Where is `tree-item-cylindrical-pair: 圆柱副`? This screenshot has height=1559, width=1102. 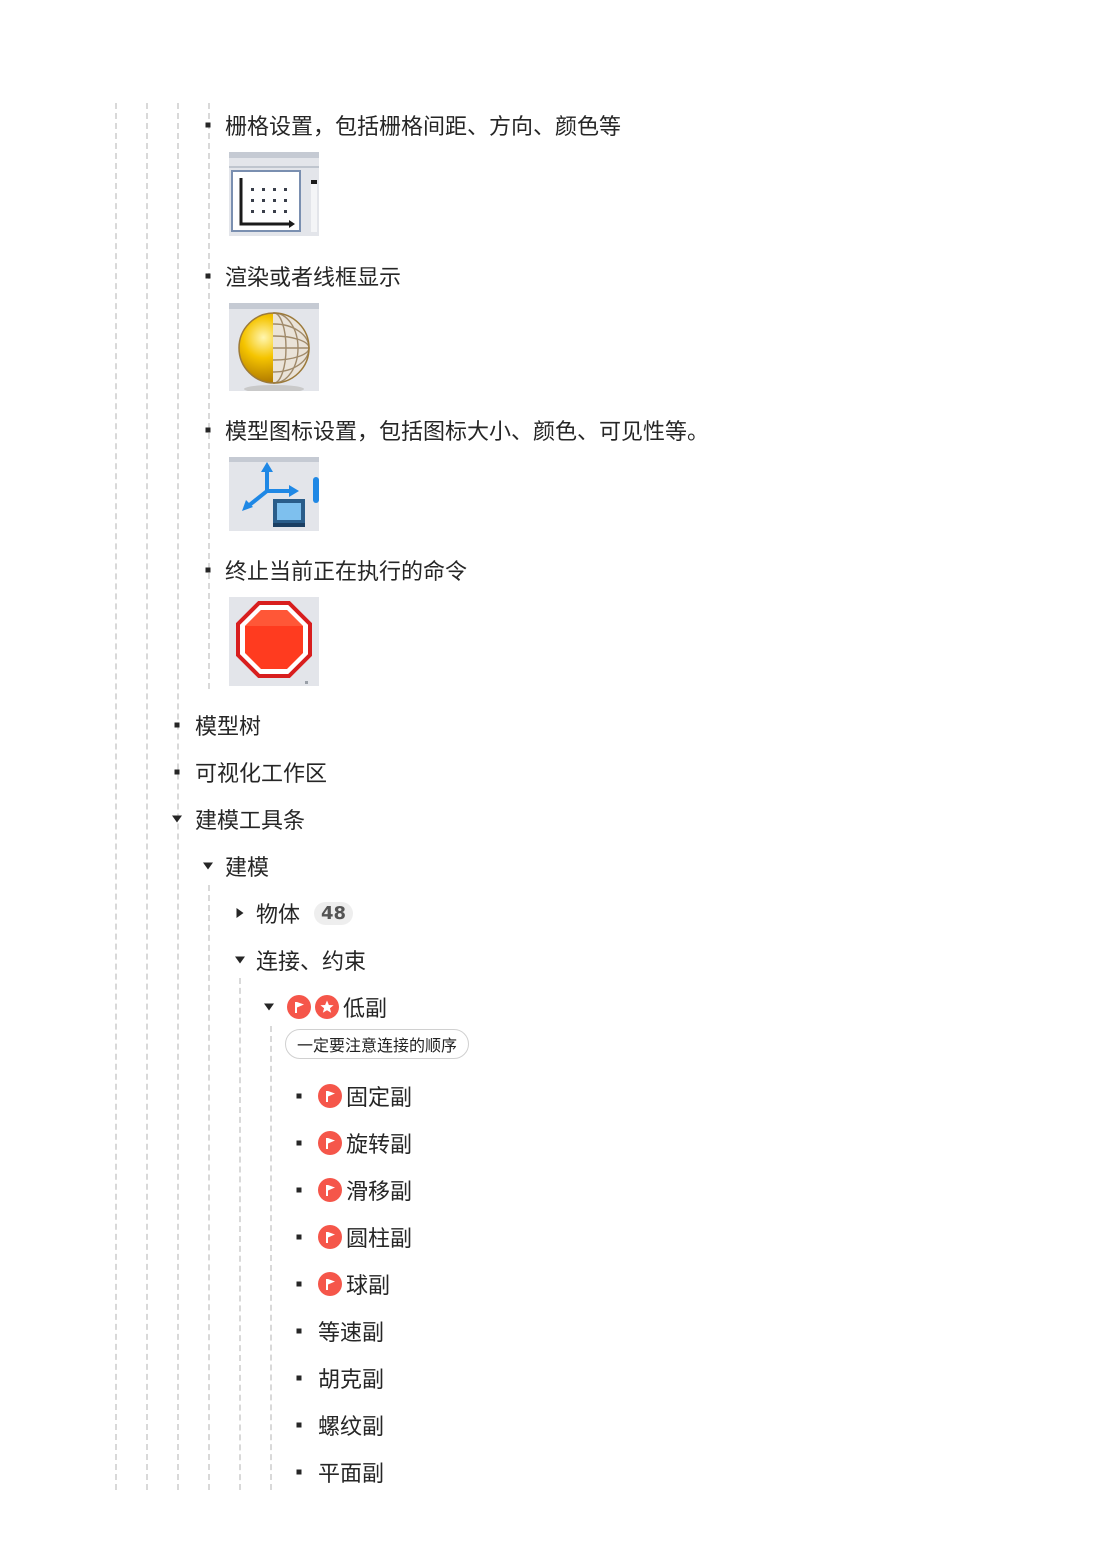 tree-item-cylindrical-pair: 圆柱副 is located at coordinates (354, 1237).